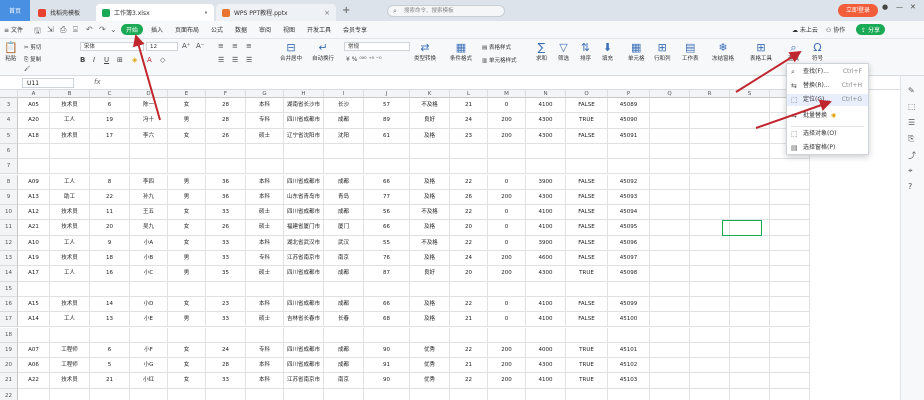 This screenshot has width=924, height=400. What do you see at coordinates (793, 114) in the screenshot?
I see `arrow-to-goto` at bounding box center [793, 114].